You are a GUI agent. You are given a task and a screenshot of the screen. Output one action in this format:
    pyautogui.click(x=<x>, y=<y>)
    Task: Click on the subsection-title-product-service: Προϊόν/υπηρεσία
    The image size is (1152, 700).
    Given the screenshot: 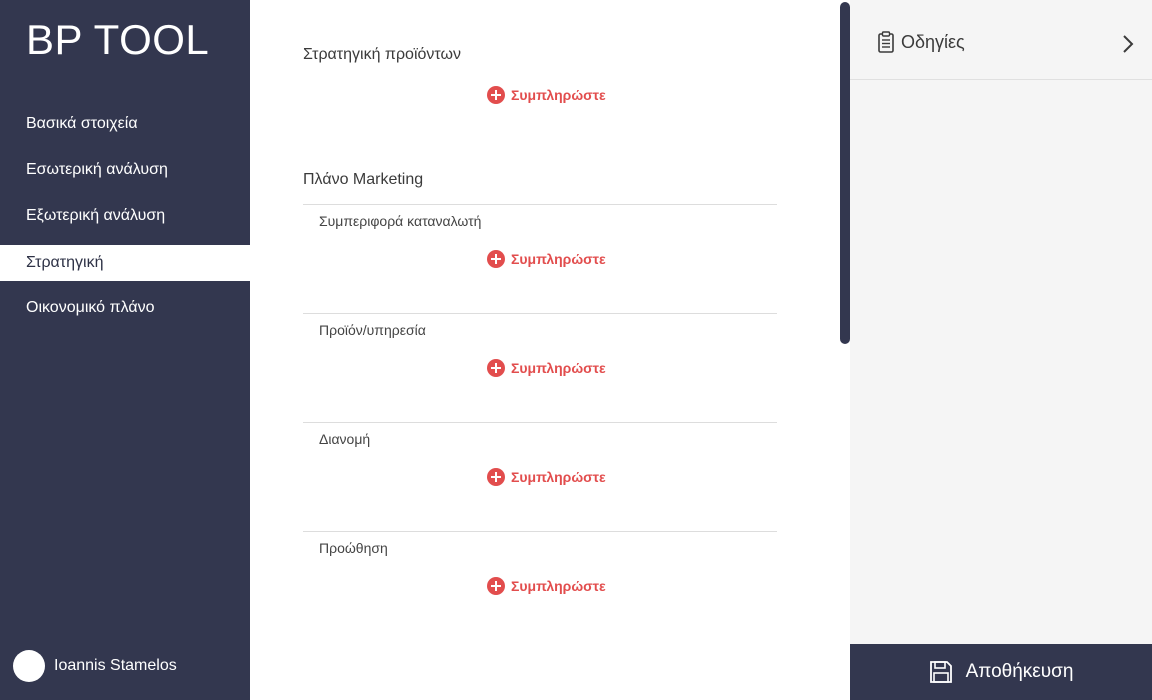 What is the action you would take?
    pyautogui.click(x=372, y=330)
    